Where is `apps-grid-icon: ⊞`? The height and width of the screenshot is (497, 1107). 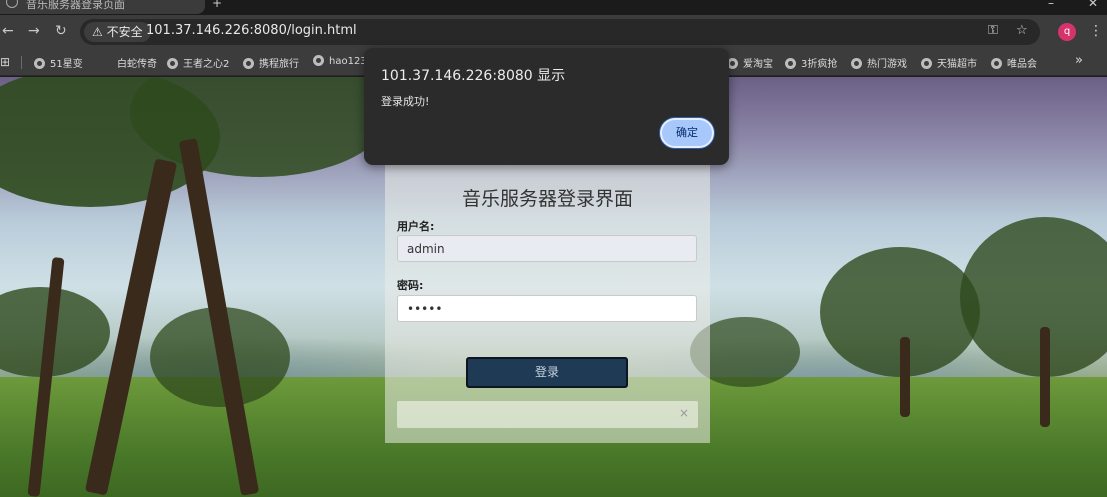
apps-grid-icon: ⊞ is located at coordinates (5, 62).